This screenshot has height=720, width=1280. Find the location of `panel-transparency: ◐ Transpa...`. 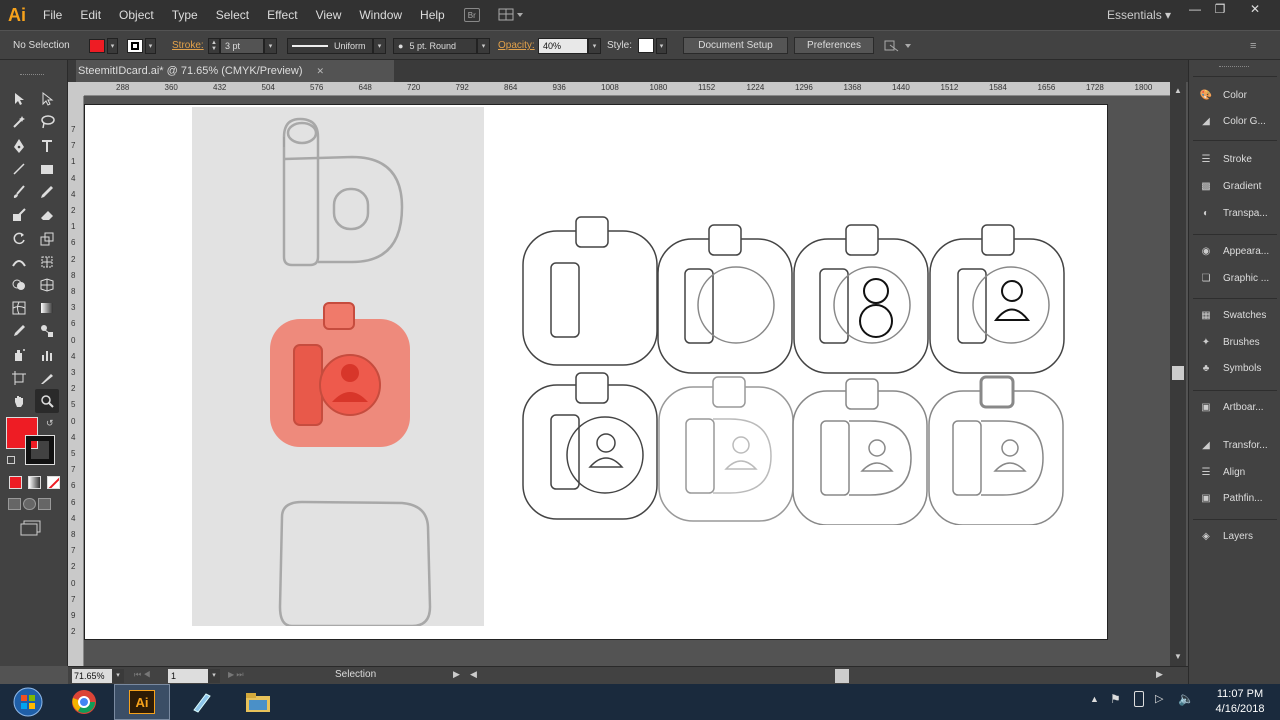

panel-transparency: ◐ Transpa... is located at coordinates (1238, 213).